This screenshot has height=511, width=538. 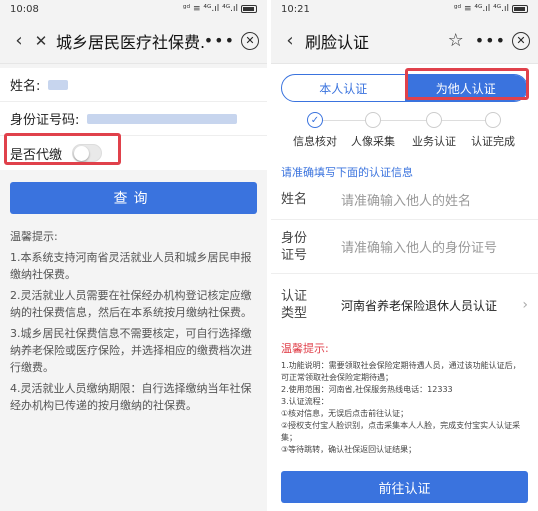 What do you see at coordinates (419, 246) in the screenshot?
I see `id-input: 请准确输入他人的身份证号` at bounding box center [419, 246].